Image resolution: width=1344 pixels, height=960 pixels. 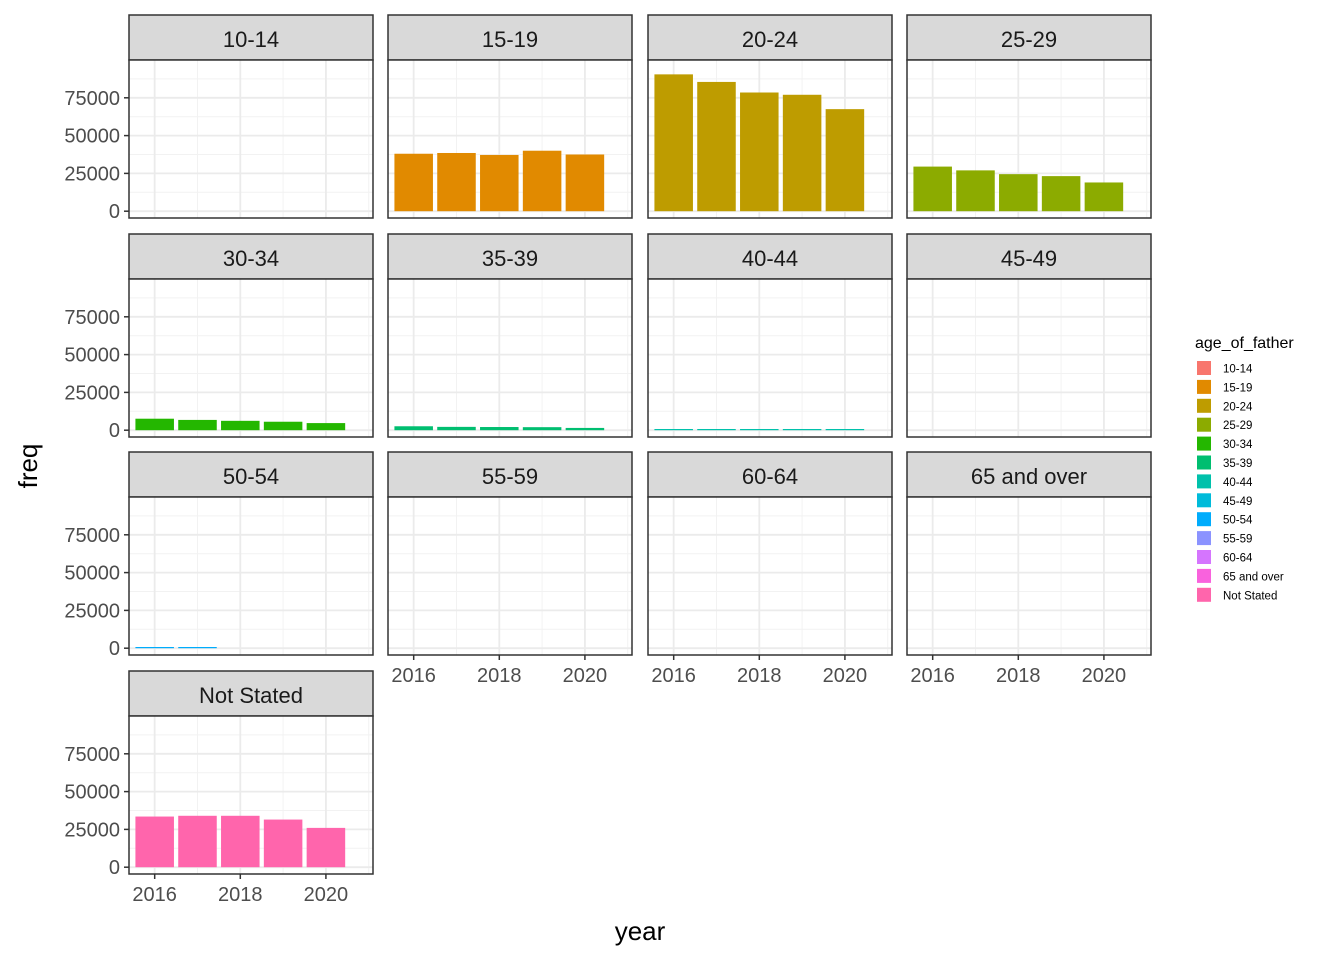 I want to click on facet-strip-label: 60-64, so click(x=770, y=476).